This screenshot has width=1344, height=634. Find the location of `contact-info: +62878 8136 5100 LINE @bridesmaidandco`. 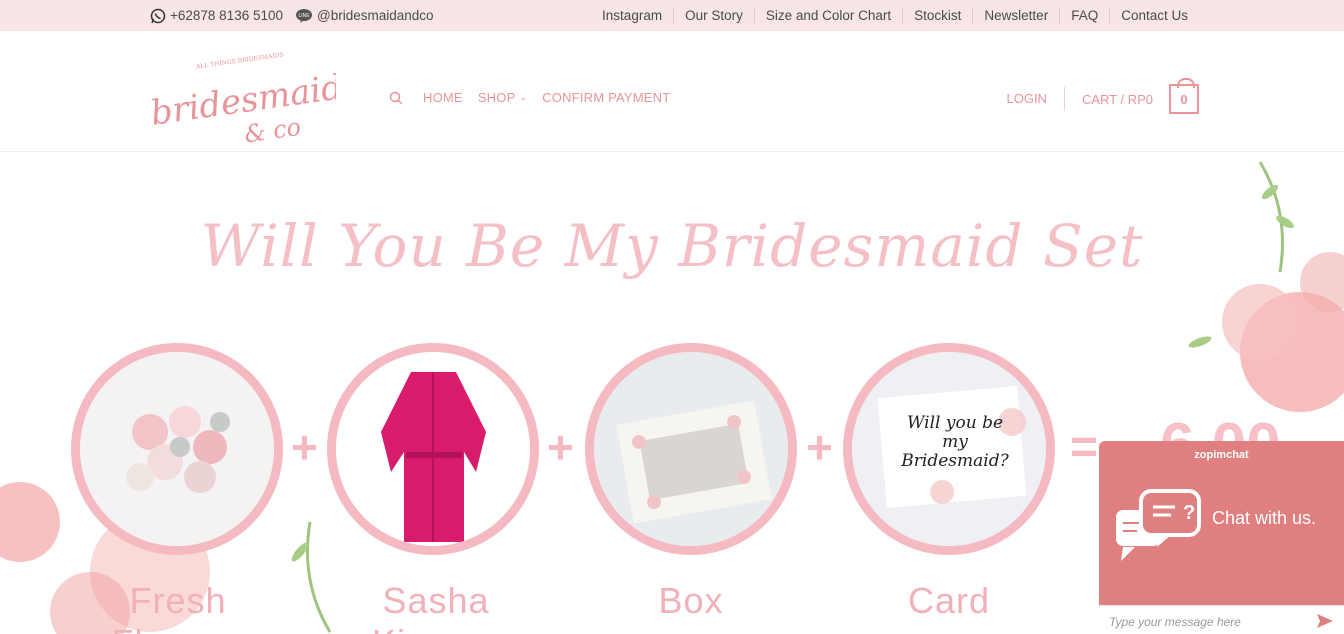

contact-info: +62878 8136 5100 LINE @bridesmaidandco is located at coordinates (298, 15).